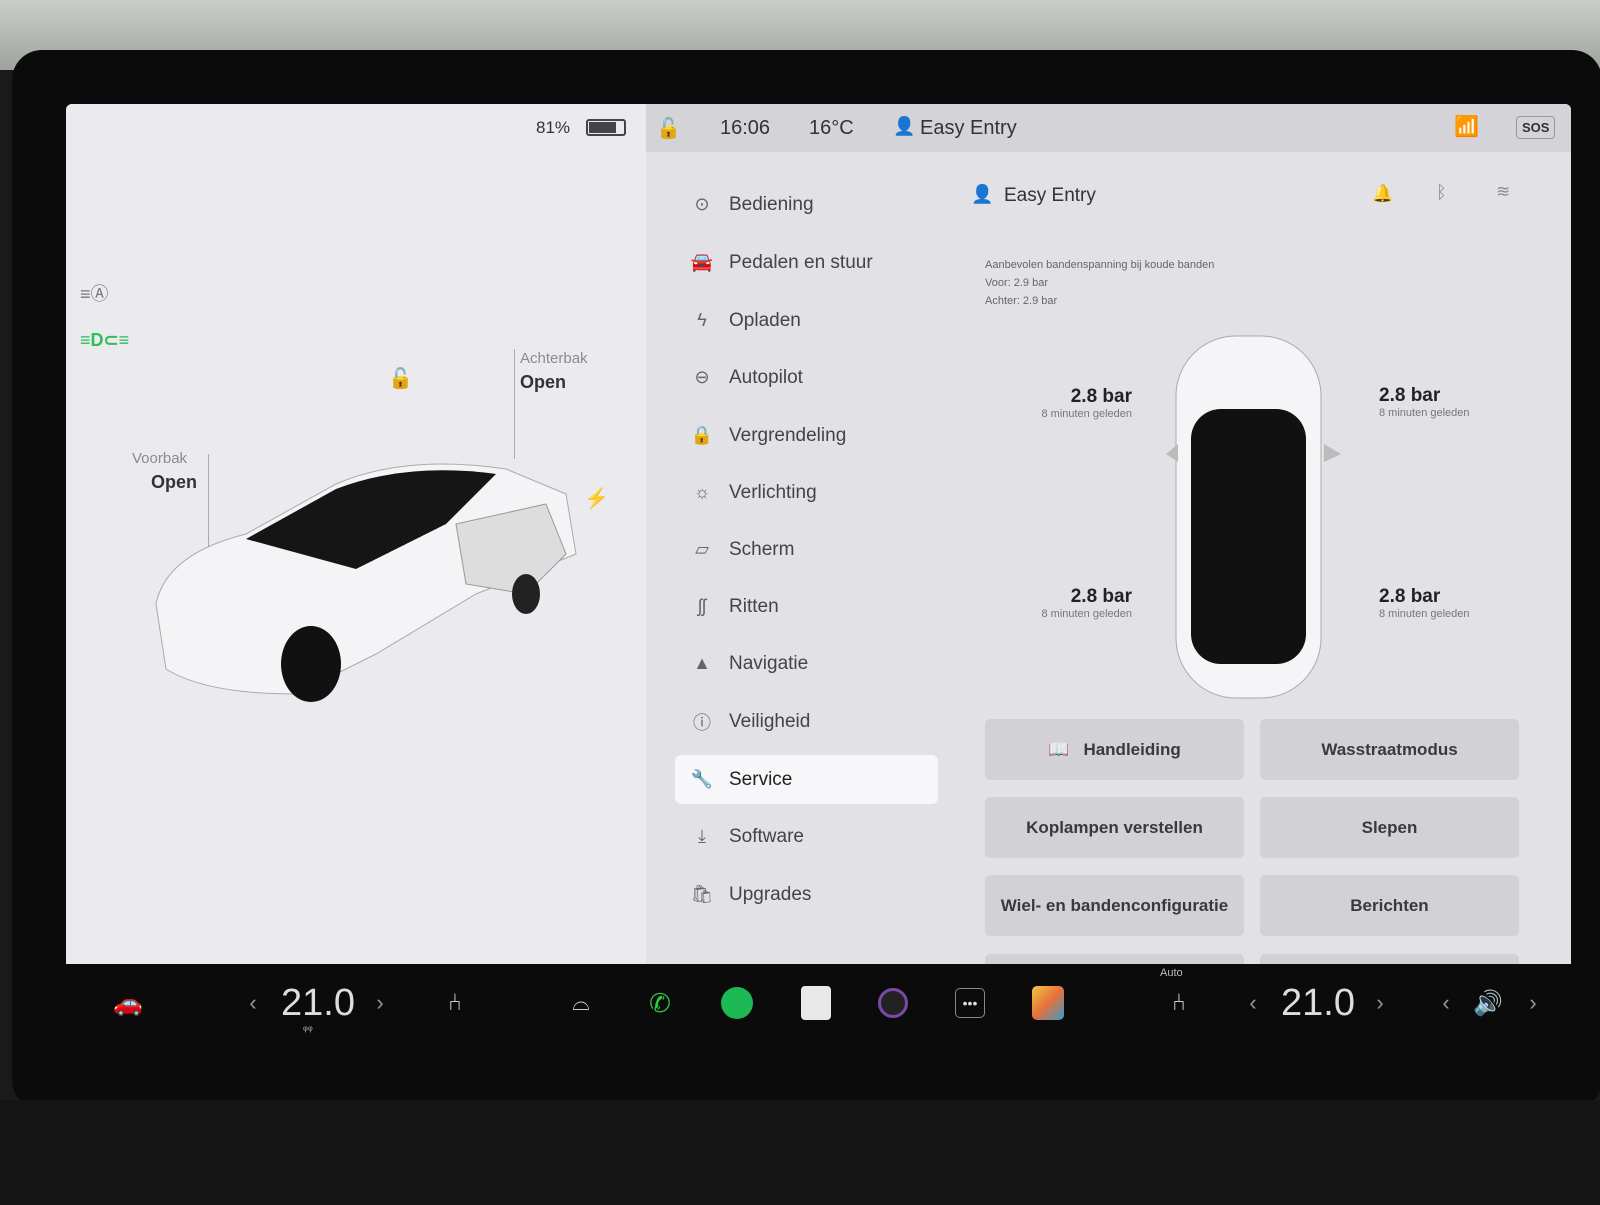  I want to click on menu-item-service: 🔧 Service, so click(806, 779).